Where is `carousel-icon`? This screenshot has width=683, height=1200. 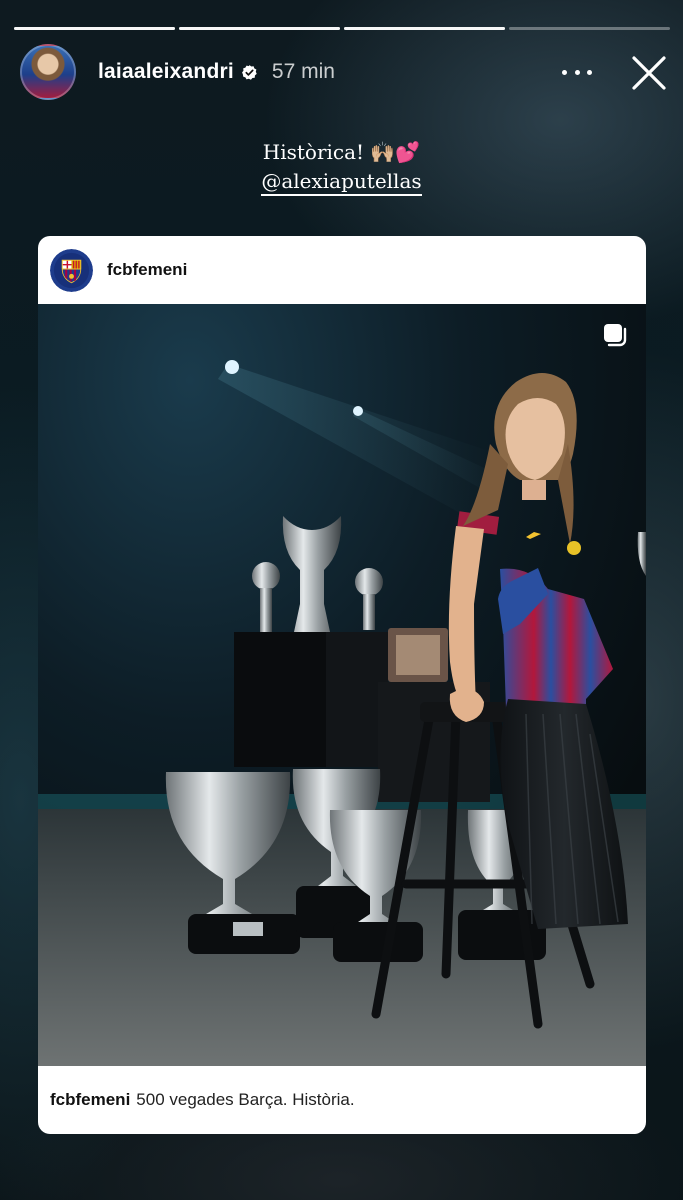 carousel-icon is located at coordinates (615, 335).